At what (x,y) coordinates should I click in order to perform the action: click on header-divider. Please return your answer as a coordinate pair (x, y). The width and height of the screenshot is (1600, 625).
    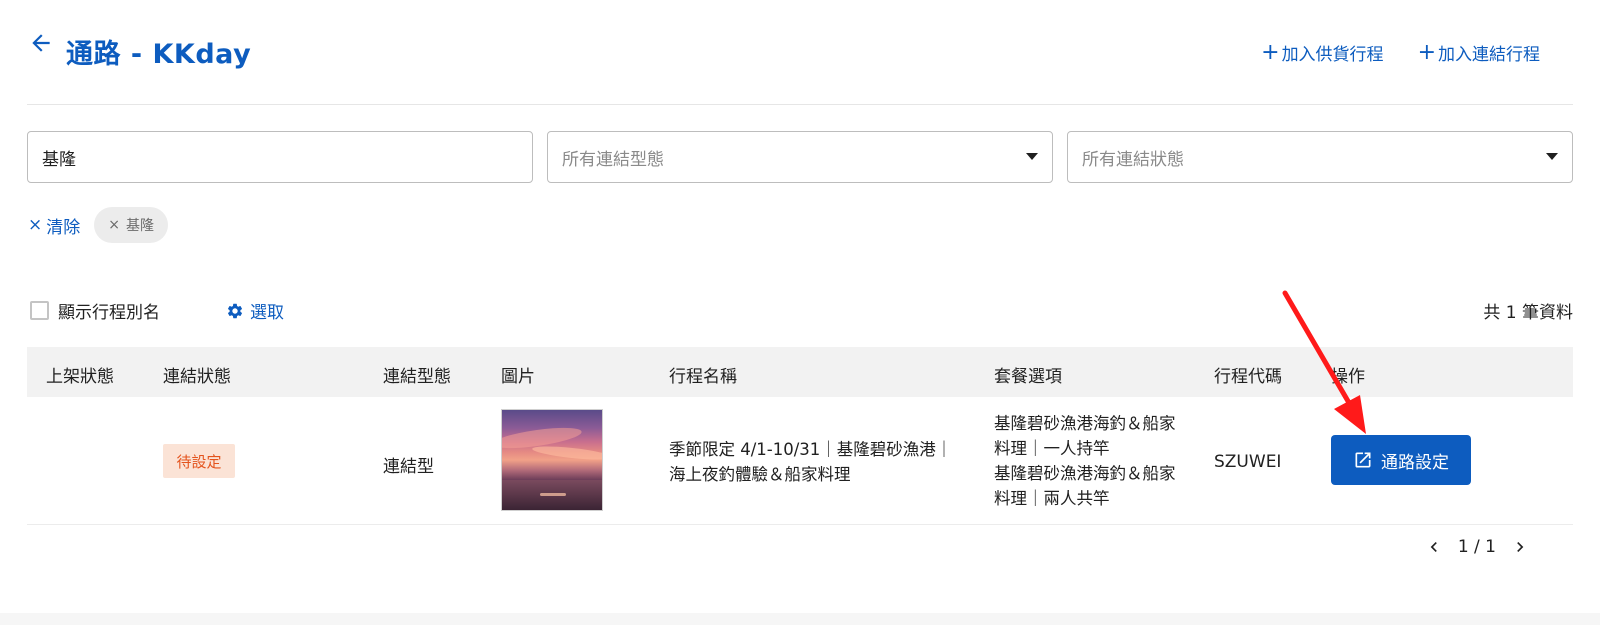
    Looking at the image, I should click on (800, 104).